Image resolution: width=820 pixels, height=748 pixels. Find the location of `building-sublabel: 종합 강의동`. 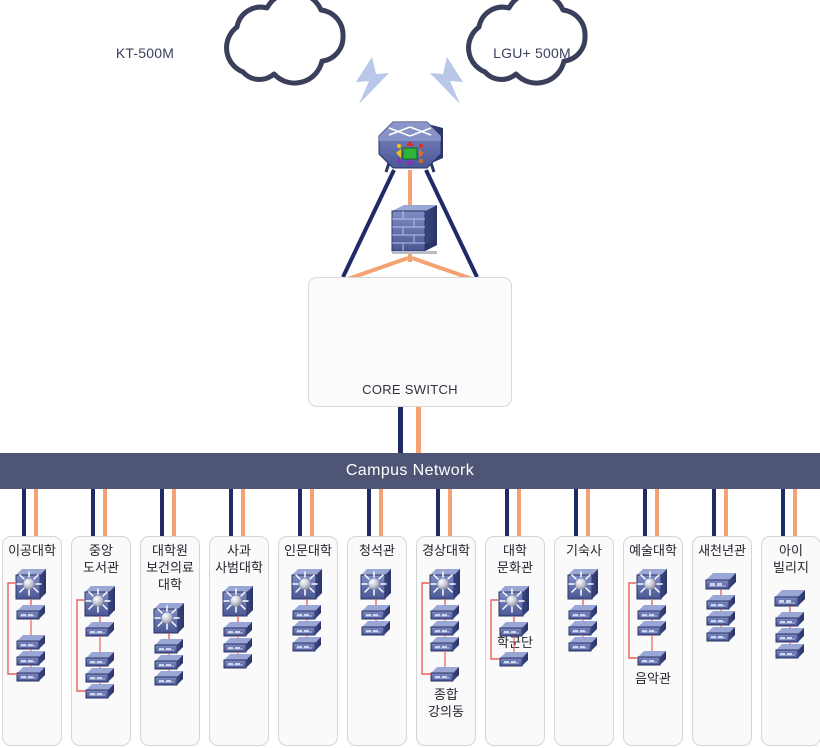

building-sublabel: 종합 강의동 is located at coordinates (446, 704).